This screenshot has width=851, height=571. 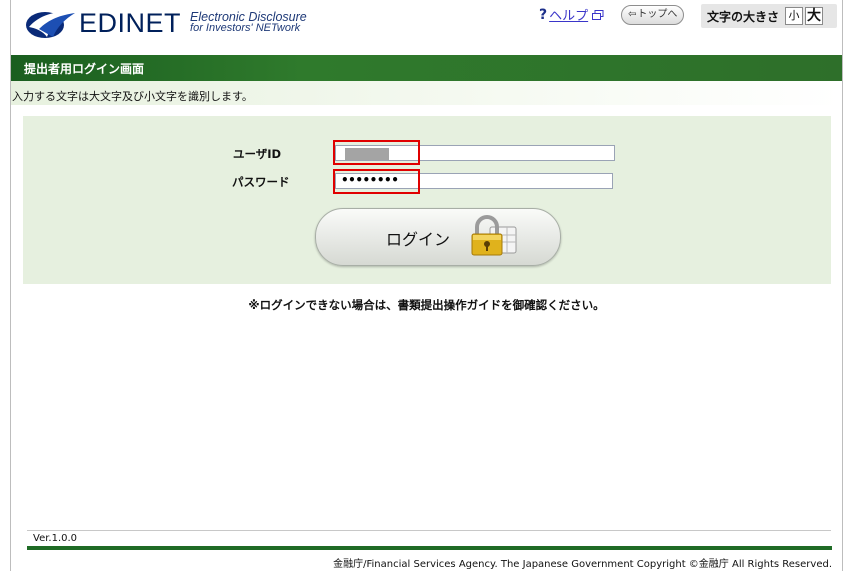 What do you see at coordinates (245, 28) in the screenshot?
I see `logo-subtitle-line2: for Investors' NETwork` at bounding box center [245, 28].